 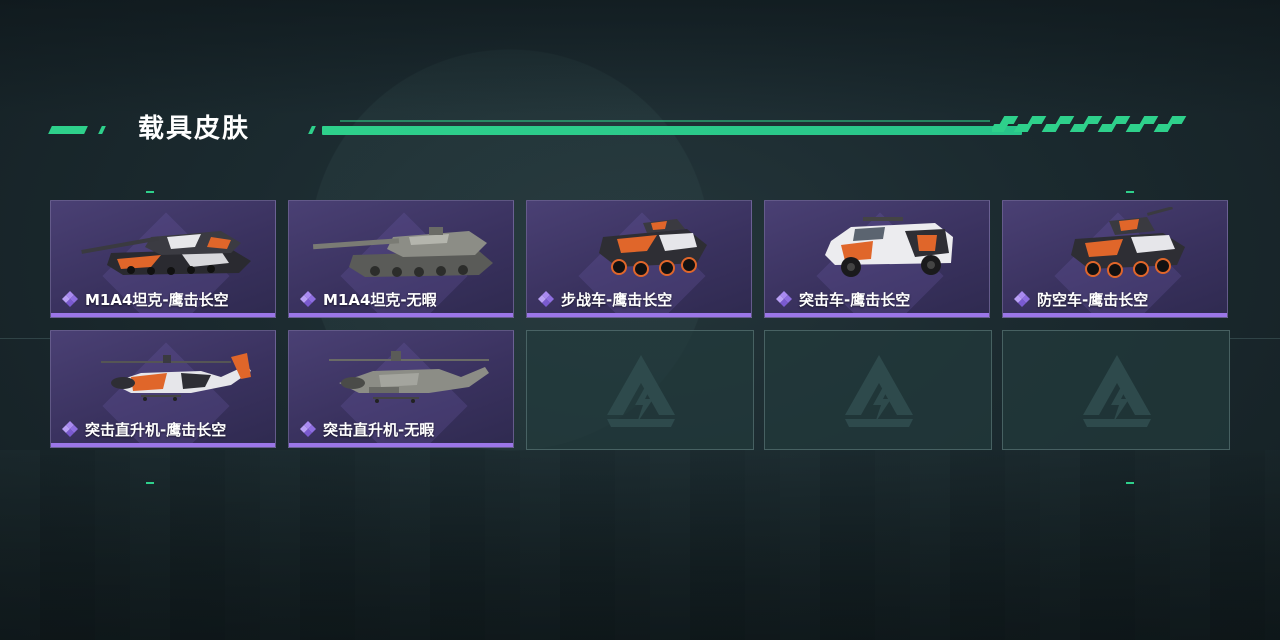 What do you see at coordinates (1128, 242) in the screenshot?
I see `aa-vehicle-icon` at bounding box center [1128, 242].